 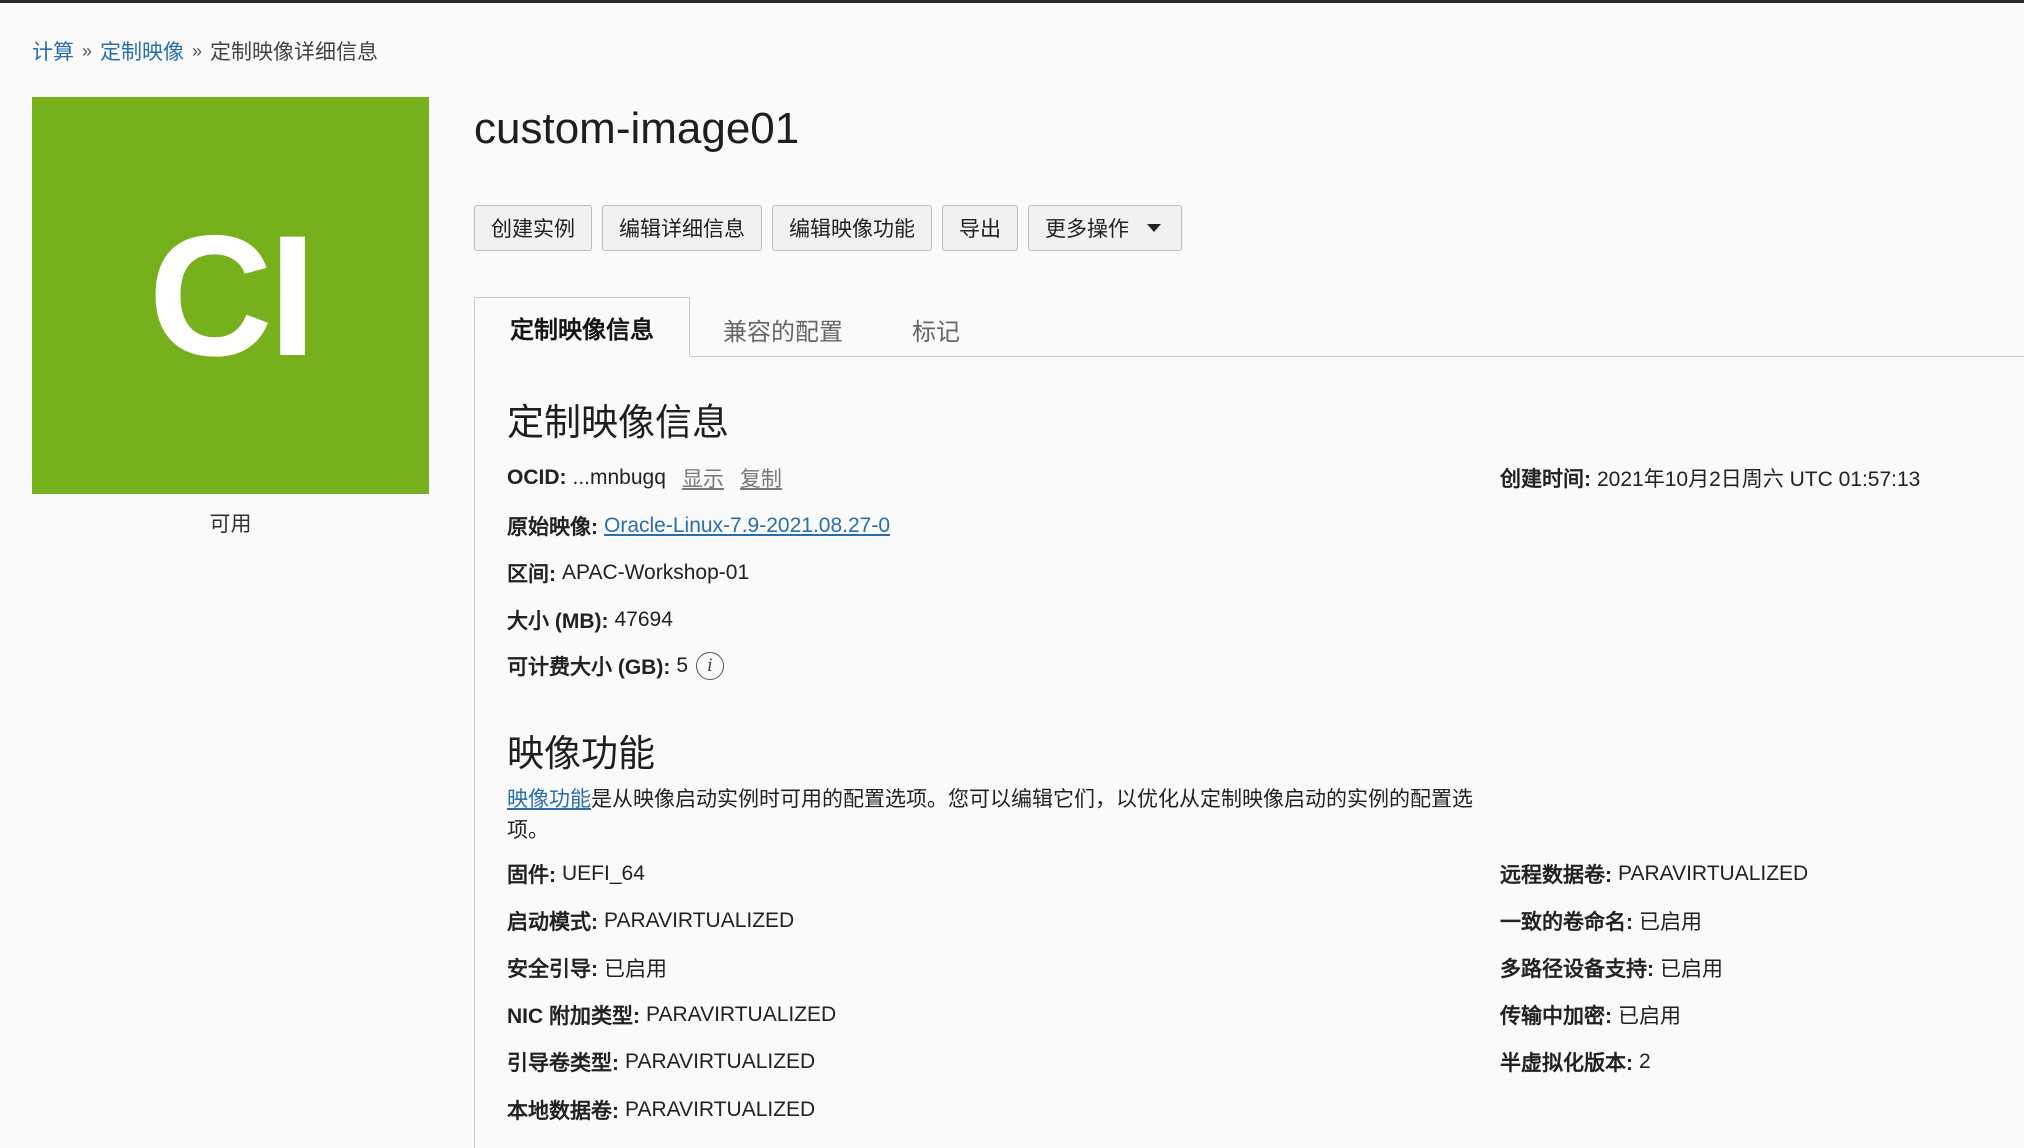 I want to click on chevron-down-icon, so click(x=1154, y=228).